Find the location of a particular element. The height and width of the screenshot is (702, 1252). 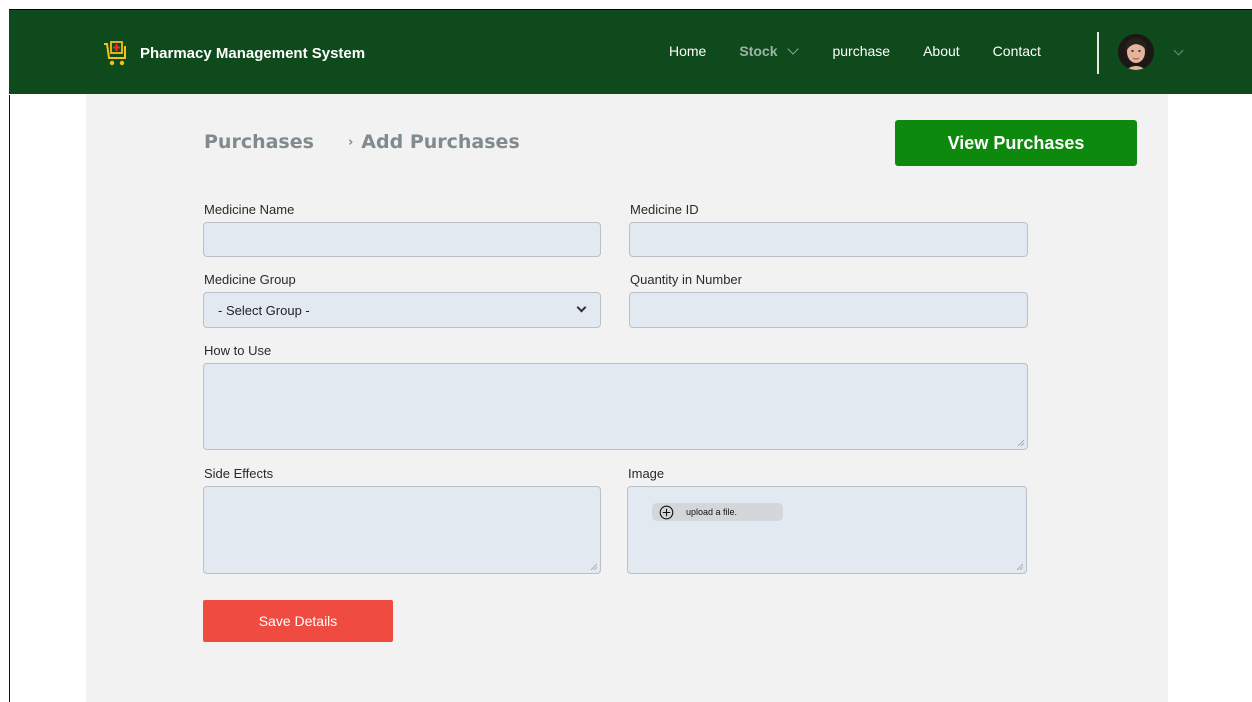

side-effects-textarea is located at coordinates (402, 530).